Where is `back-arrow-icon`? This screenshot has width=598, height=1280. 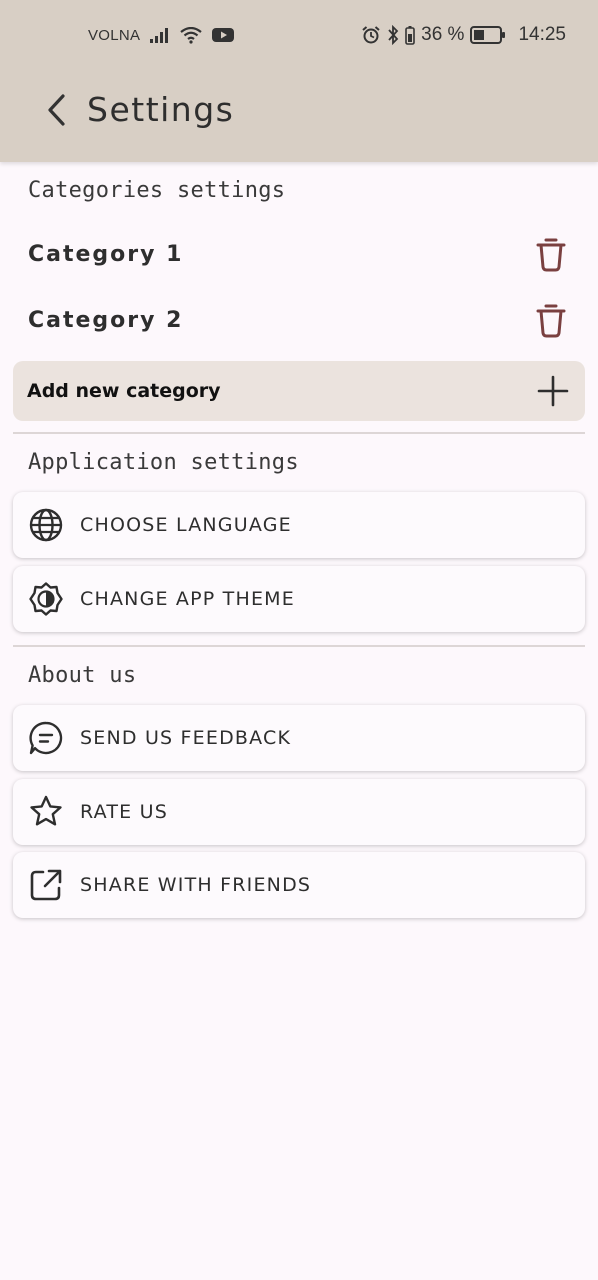
back-arrow-icon is located at coordinates (56, 110).